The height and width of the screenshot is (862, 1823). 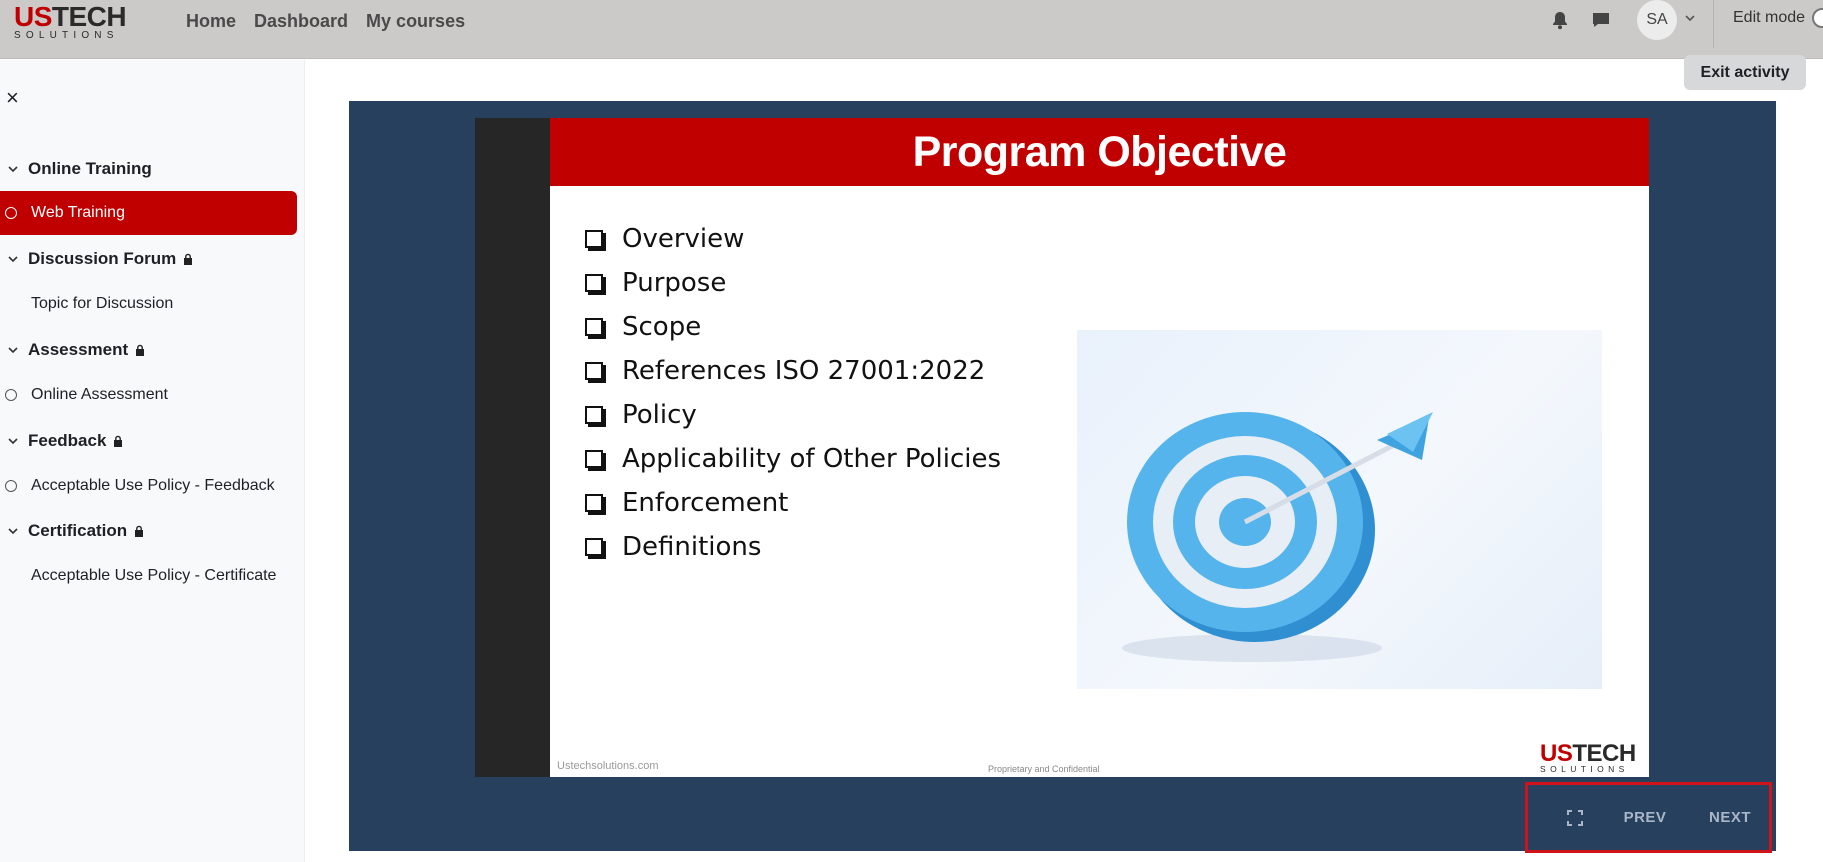 I want to click on sidebar-item-online-assessment: Online Assessment, so click(x=84, y=395).